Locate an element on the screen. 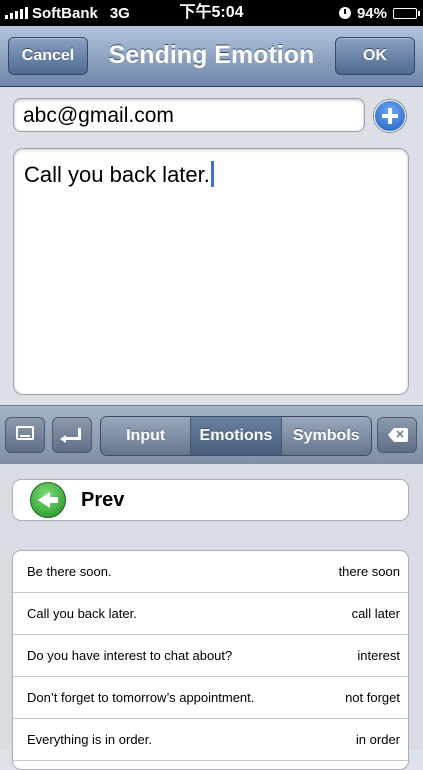 The image size is (423, 770). phrase-key: not forget is located at coordinates (372, 697).